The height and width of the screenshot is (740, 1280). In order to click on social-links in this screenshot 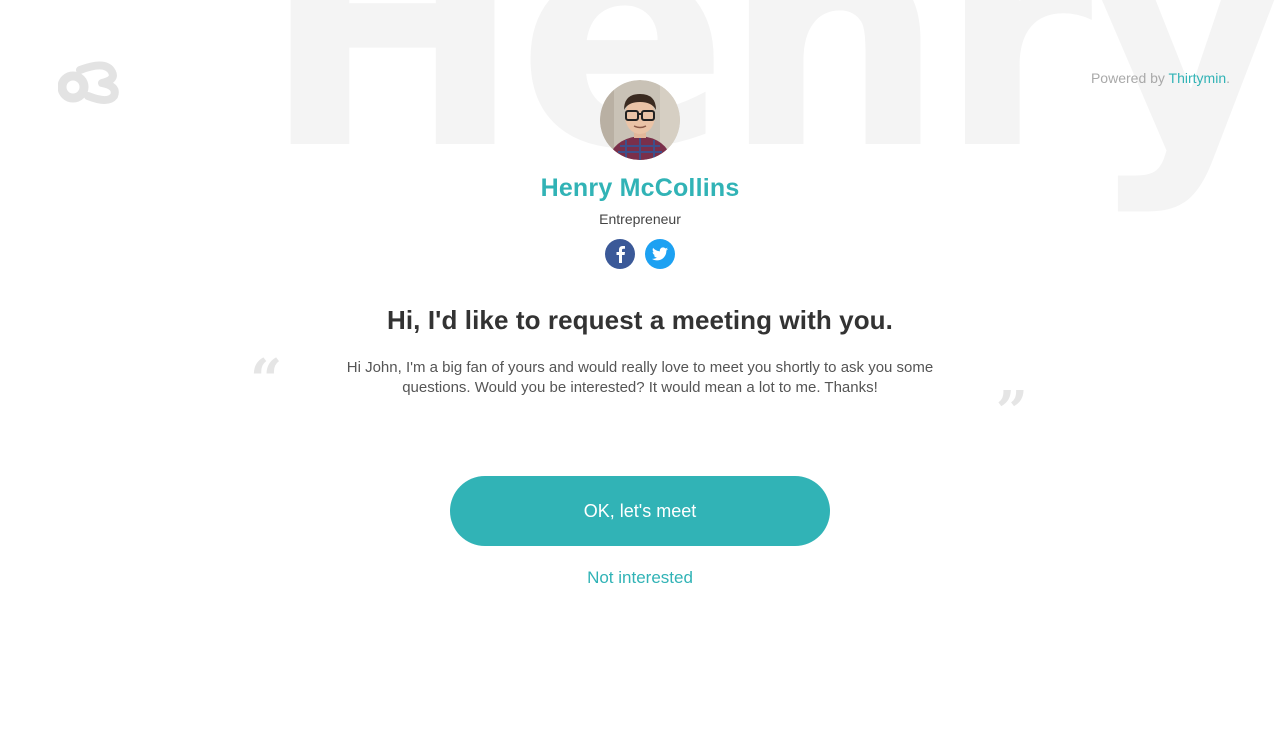, I will do `click(640, 254)`.